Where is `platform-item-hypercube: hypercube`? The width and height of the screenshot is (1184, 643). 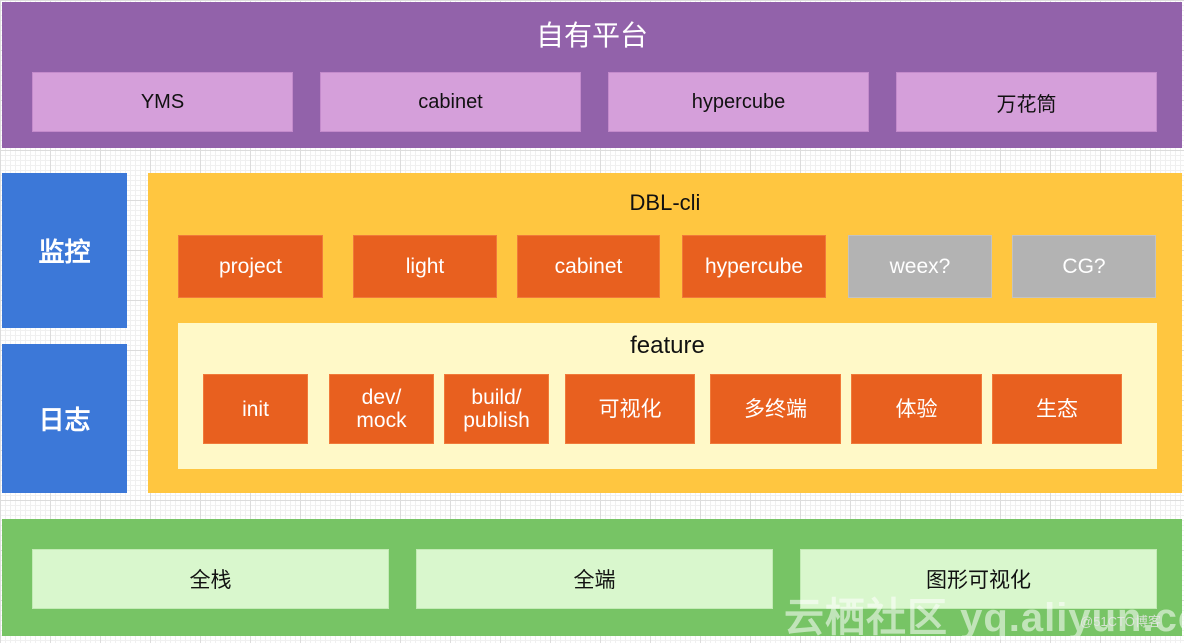 platform-item-hypercube: hypercube is located at coordinates (738, 102).